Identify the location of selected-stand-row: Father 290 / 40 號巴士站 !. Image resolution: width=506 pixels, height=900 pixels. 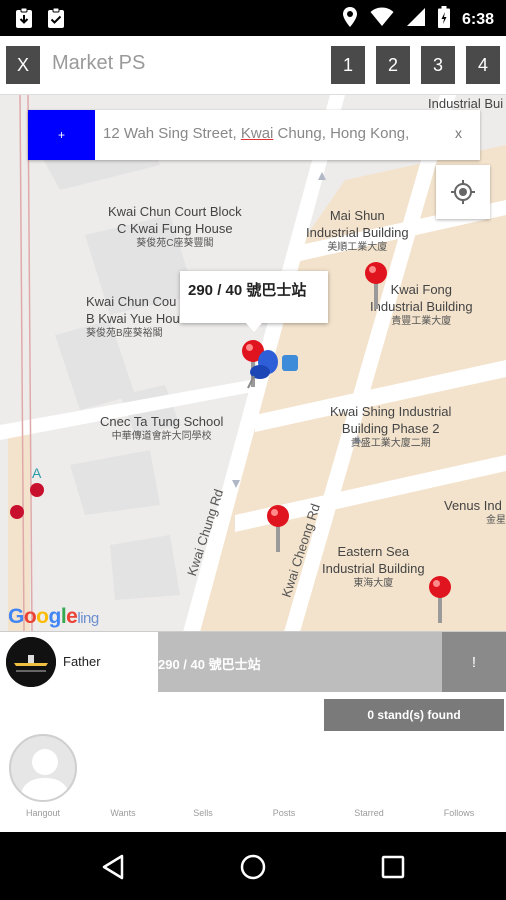
(253, 661).